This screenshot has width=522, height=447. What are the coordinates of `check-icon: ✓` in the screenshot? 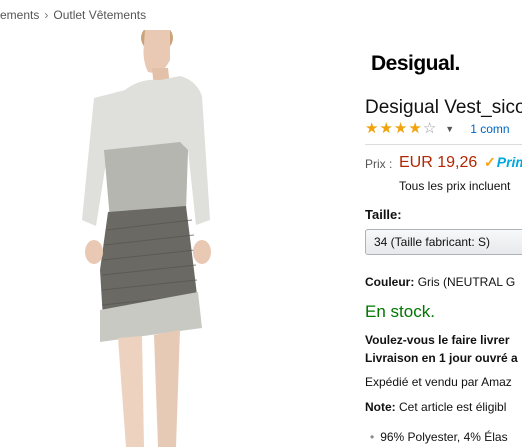 It's located at (490, 162).